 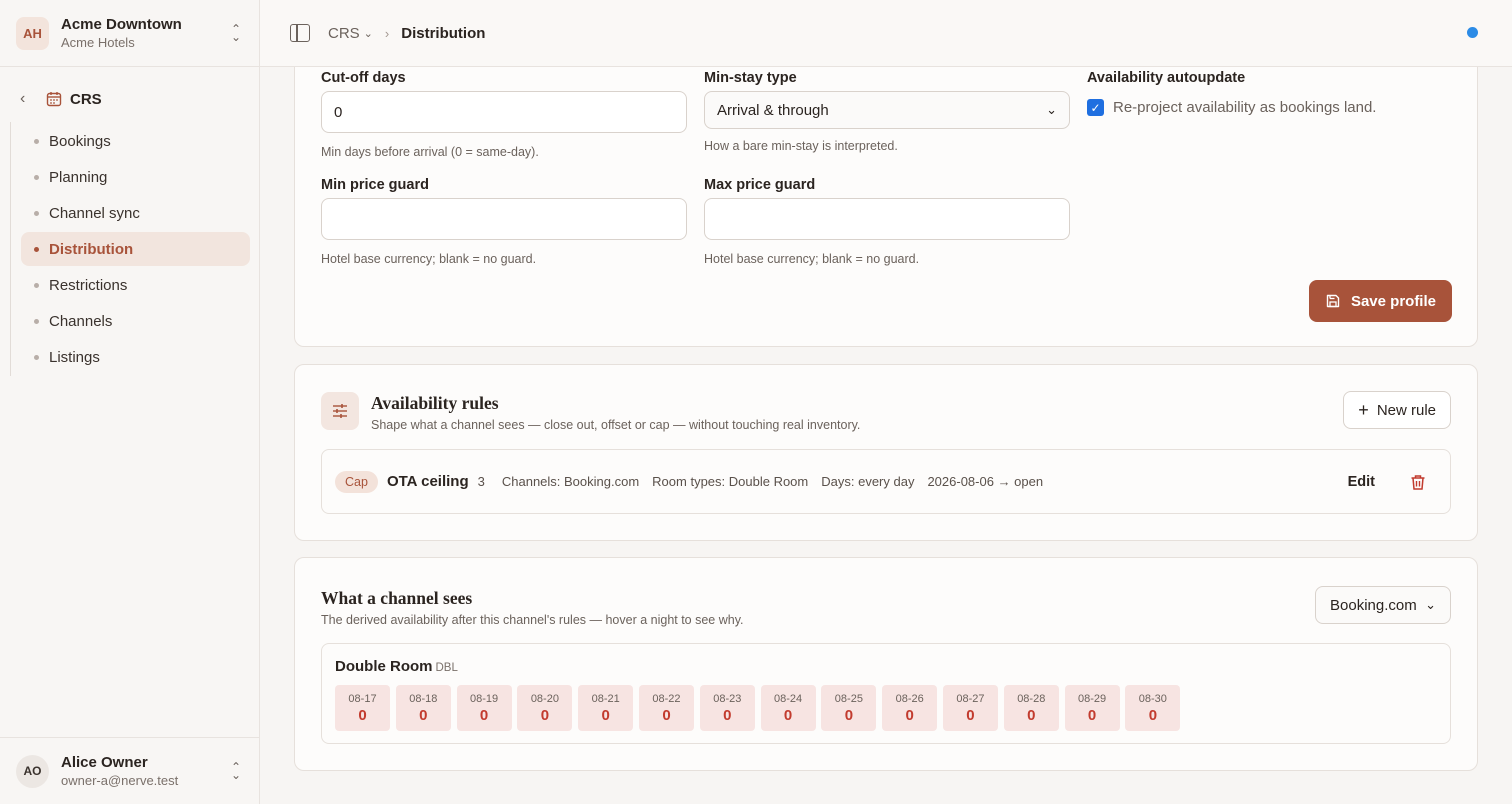 I want to click on room-name-row: Double Room DBL, so click(x=886, y=666).